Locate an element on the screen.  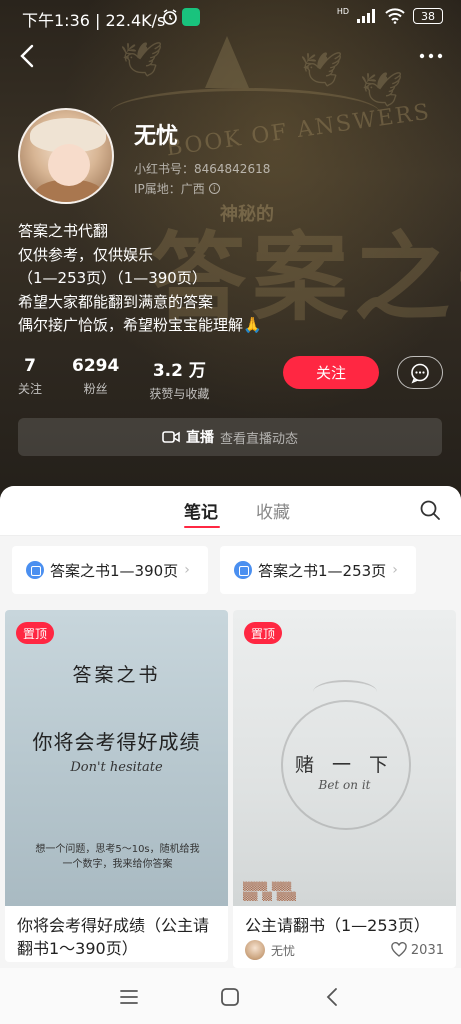
bio-line: 答案之书代翻 is located at coordinates (63, 231).